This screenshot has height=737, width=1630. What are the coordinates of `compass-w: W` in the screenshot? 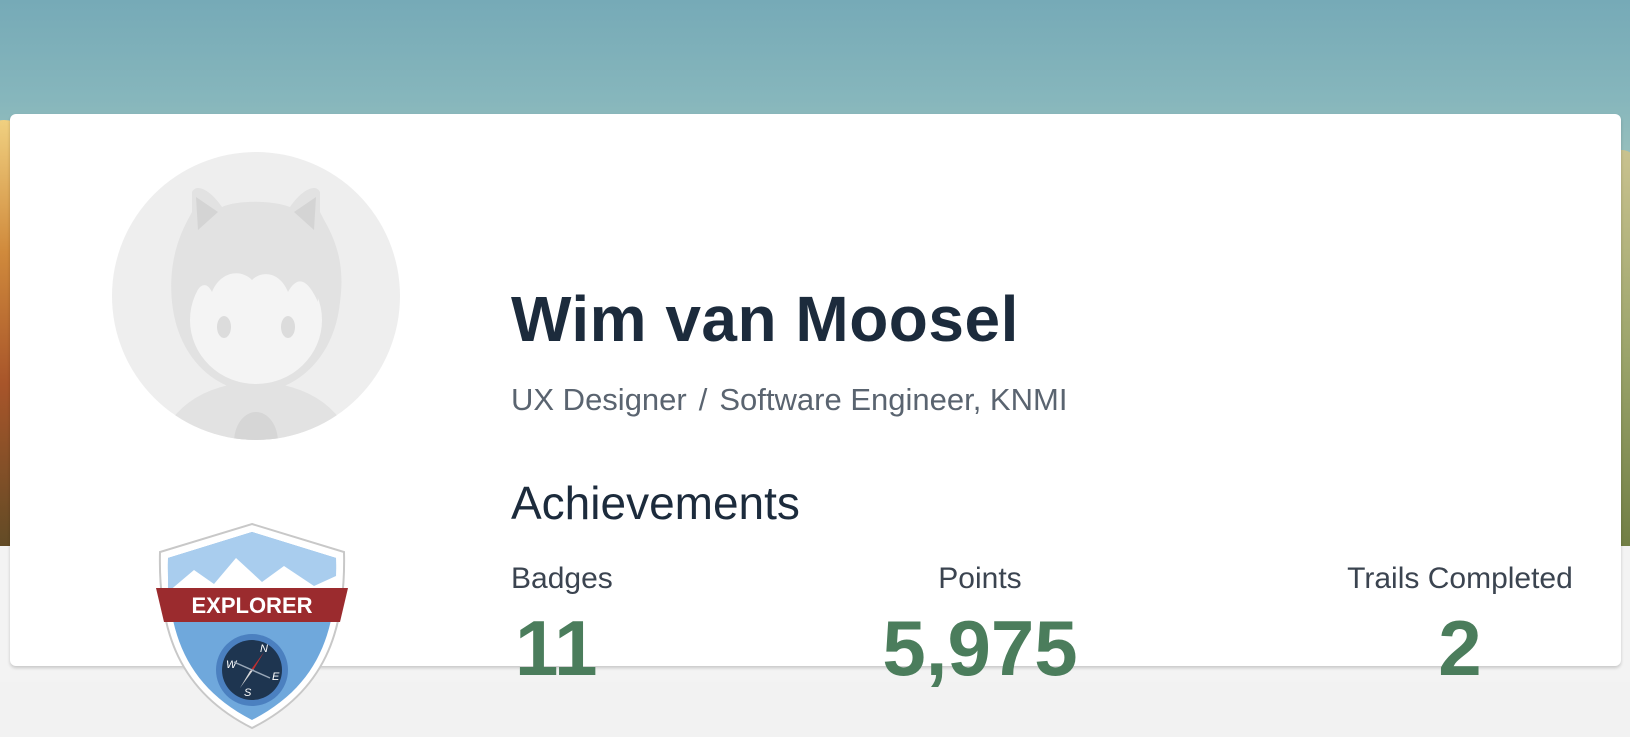 It's located at (232, 665).